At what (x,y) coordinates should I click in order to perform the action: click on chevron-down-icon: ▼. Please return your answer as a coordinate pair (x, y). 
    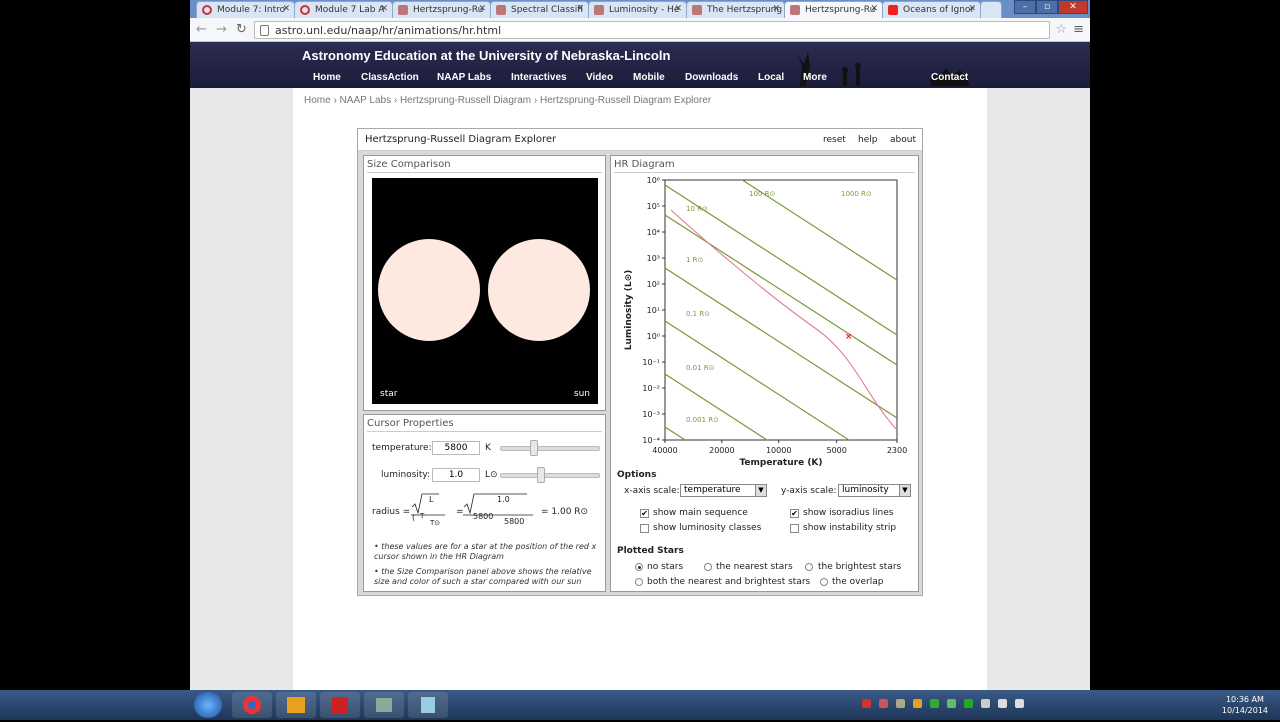
    Looking at the image, I should click on (904, 490).